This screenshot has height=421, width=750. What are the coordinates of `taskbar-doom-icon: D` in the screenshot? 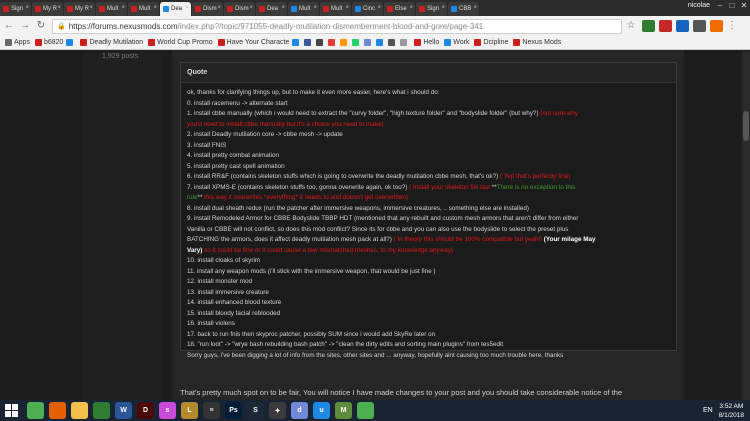 It's located at (145, 410).